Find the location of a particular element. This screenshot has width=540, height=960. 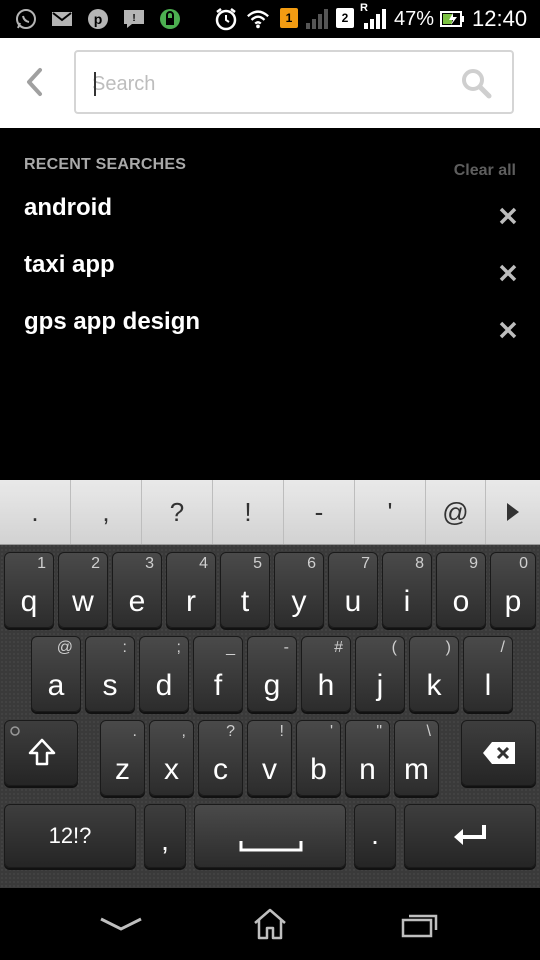

key-w: 2w is located at coordinates (83, 590).